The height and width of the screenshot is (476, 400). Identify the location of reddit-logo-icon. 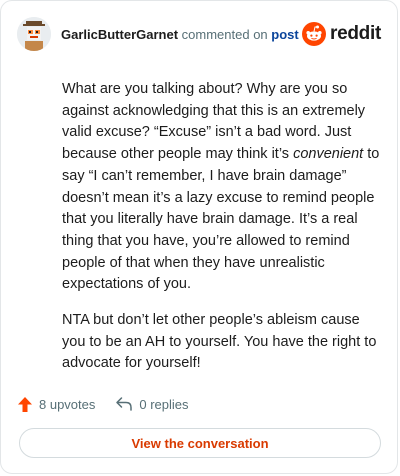
(314, 34).